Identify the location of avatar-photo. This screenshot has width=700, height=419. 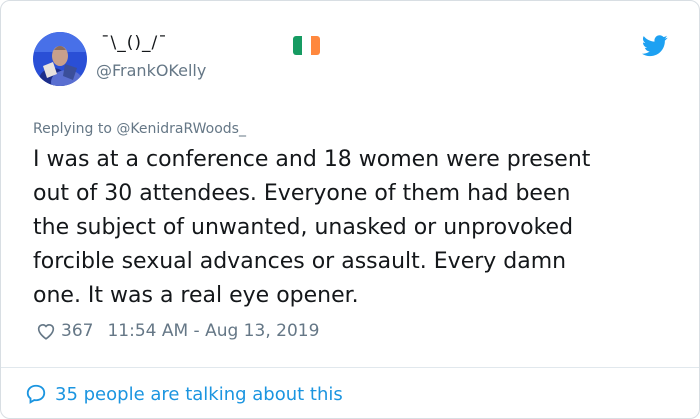
(60, 59).